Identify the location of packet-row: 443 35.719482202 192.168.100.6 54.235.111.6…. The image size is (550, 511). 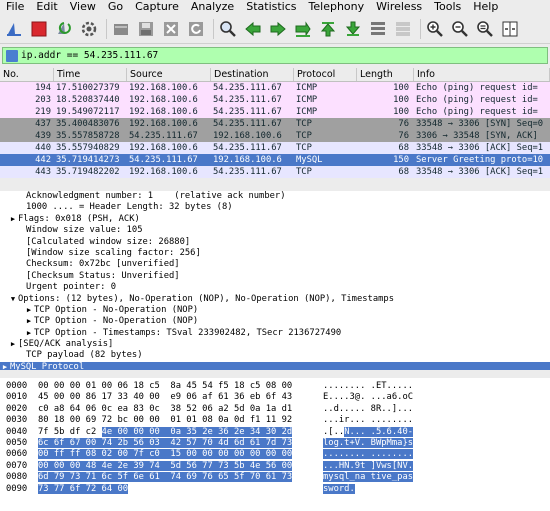
(275, 172).